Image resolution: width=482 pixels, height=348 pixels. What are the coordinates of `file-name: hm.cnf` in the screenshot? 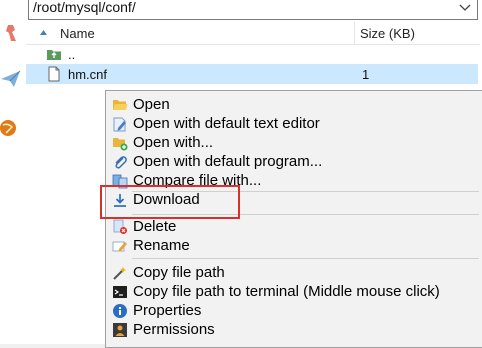 It's located at (88, 74).